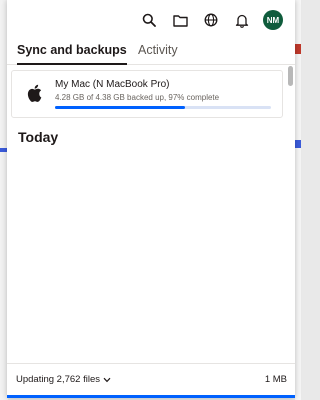 The height and width of the screenshot is (400, 320). Describe the element at coordinates (242, 20) in the screenshot. I see `bell-icon` at that location.